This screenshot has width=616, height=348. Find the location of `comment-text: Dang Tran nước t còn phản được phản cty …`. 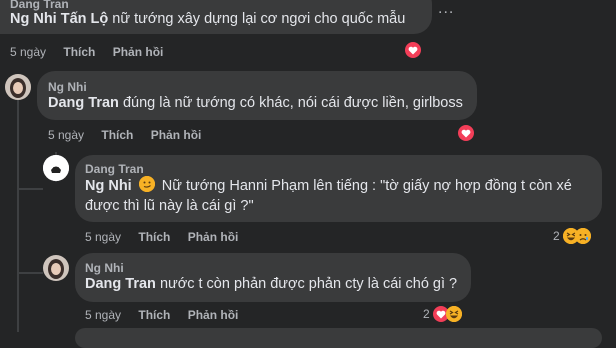

comment-text: Dang Tran nước t còn phản được phản cty … is located at coordinates (271, 284).